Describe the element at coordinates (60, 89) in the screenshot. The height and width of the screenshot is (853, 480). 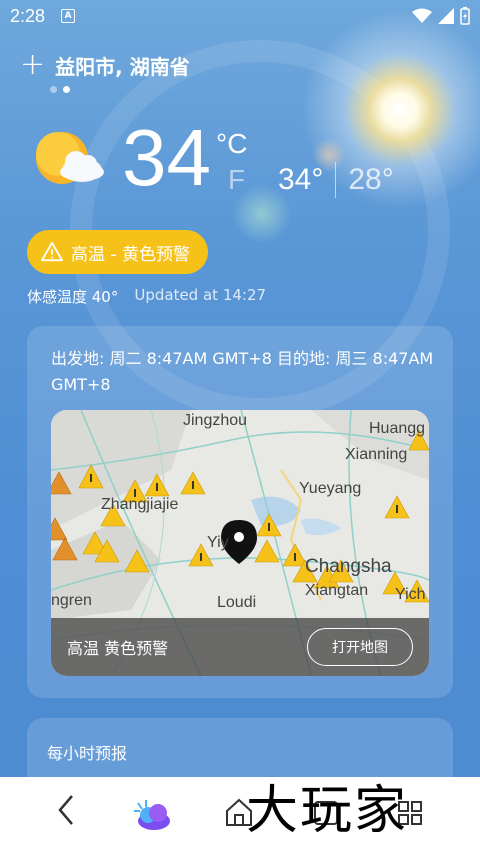
I see `page-indicator` at that location.